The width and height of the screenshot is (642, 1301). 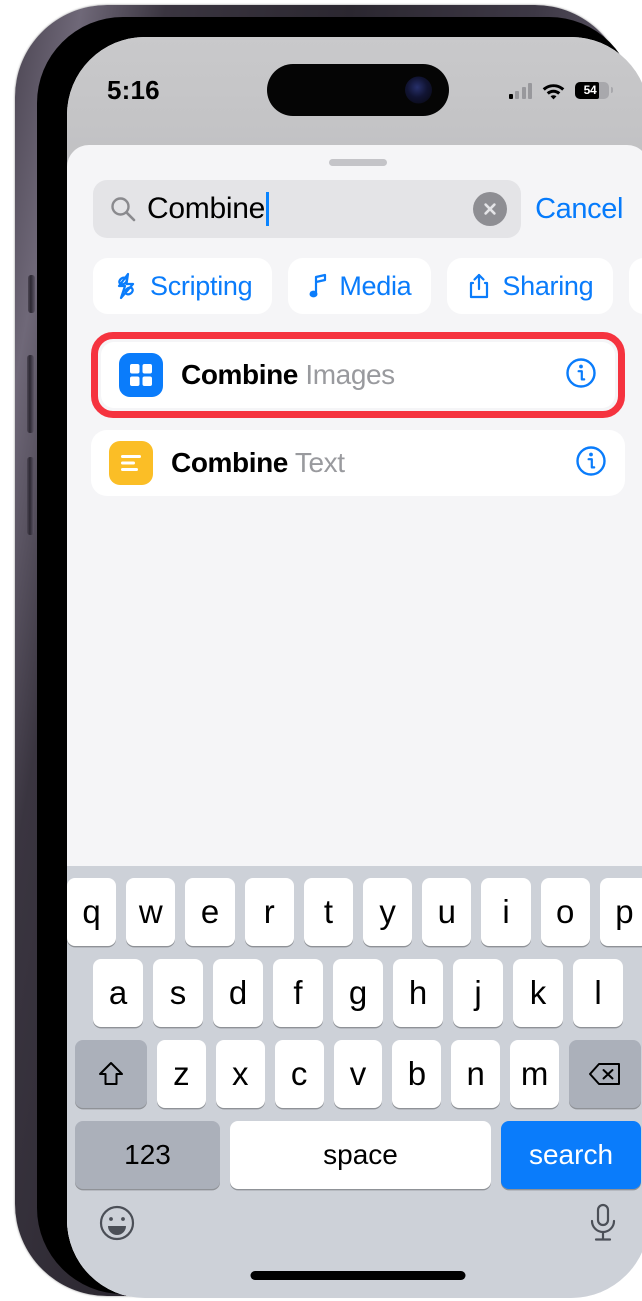 I want to click on chip-label: Scripting, so click(x=201, y=285).